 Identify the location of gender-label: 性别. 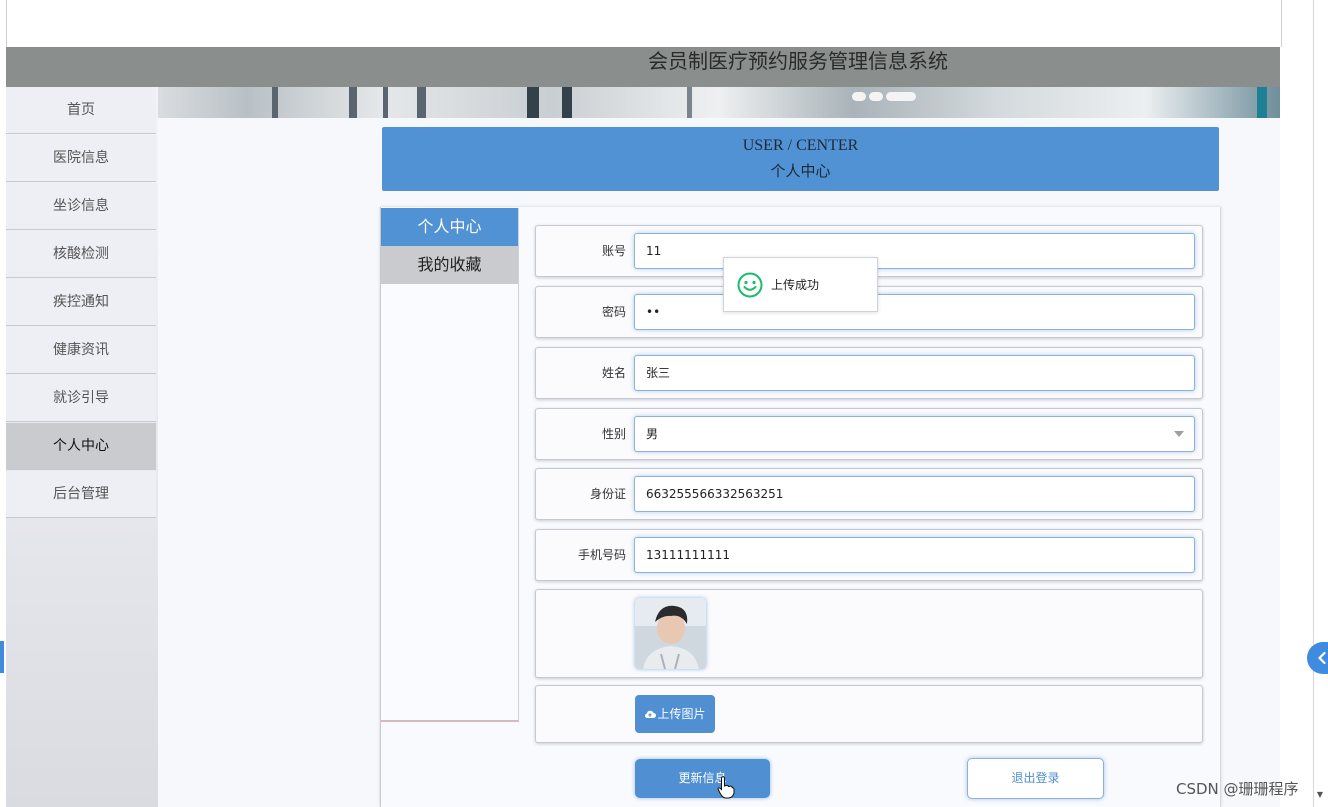
(613, 434).